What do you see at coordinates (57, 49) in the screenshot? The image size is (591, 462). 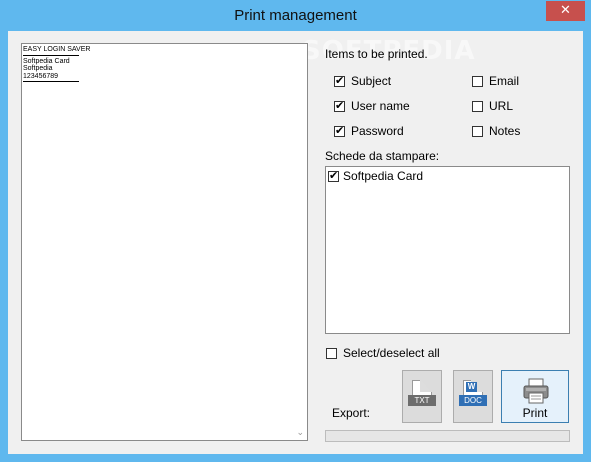 I see `preview-heading: EASY LOGIN SAVER` at bounding box center [57, 49].